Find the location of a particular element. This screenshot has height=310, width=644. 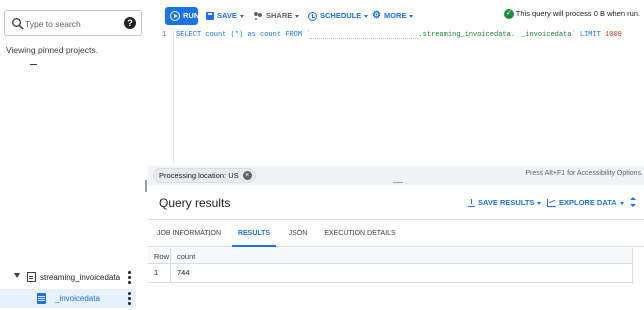

search-icon is located at coordinates (18, 24).